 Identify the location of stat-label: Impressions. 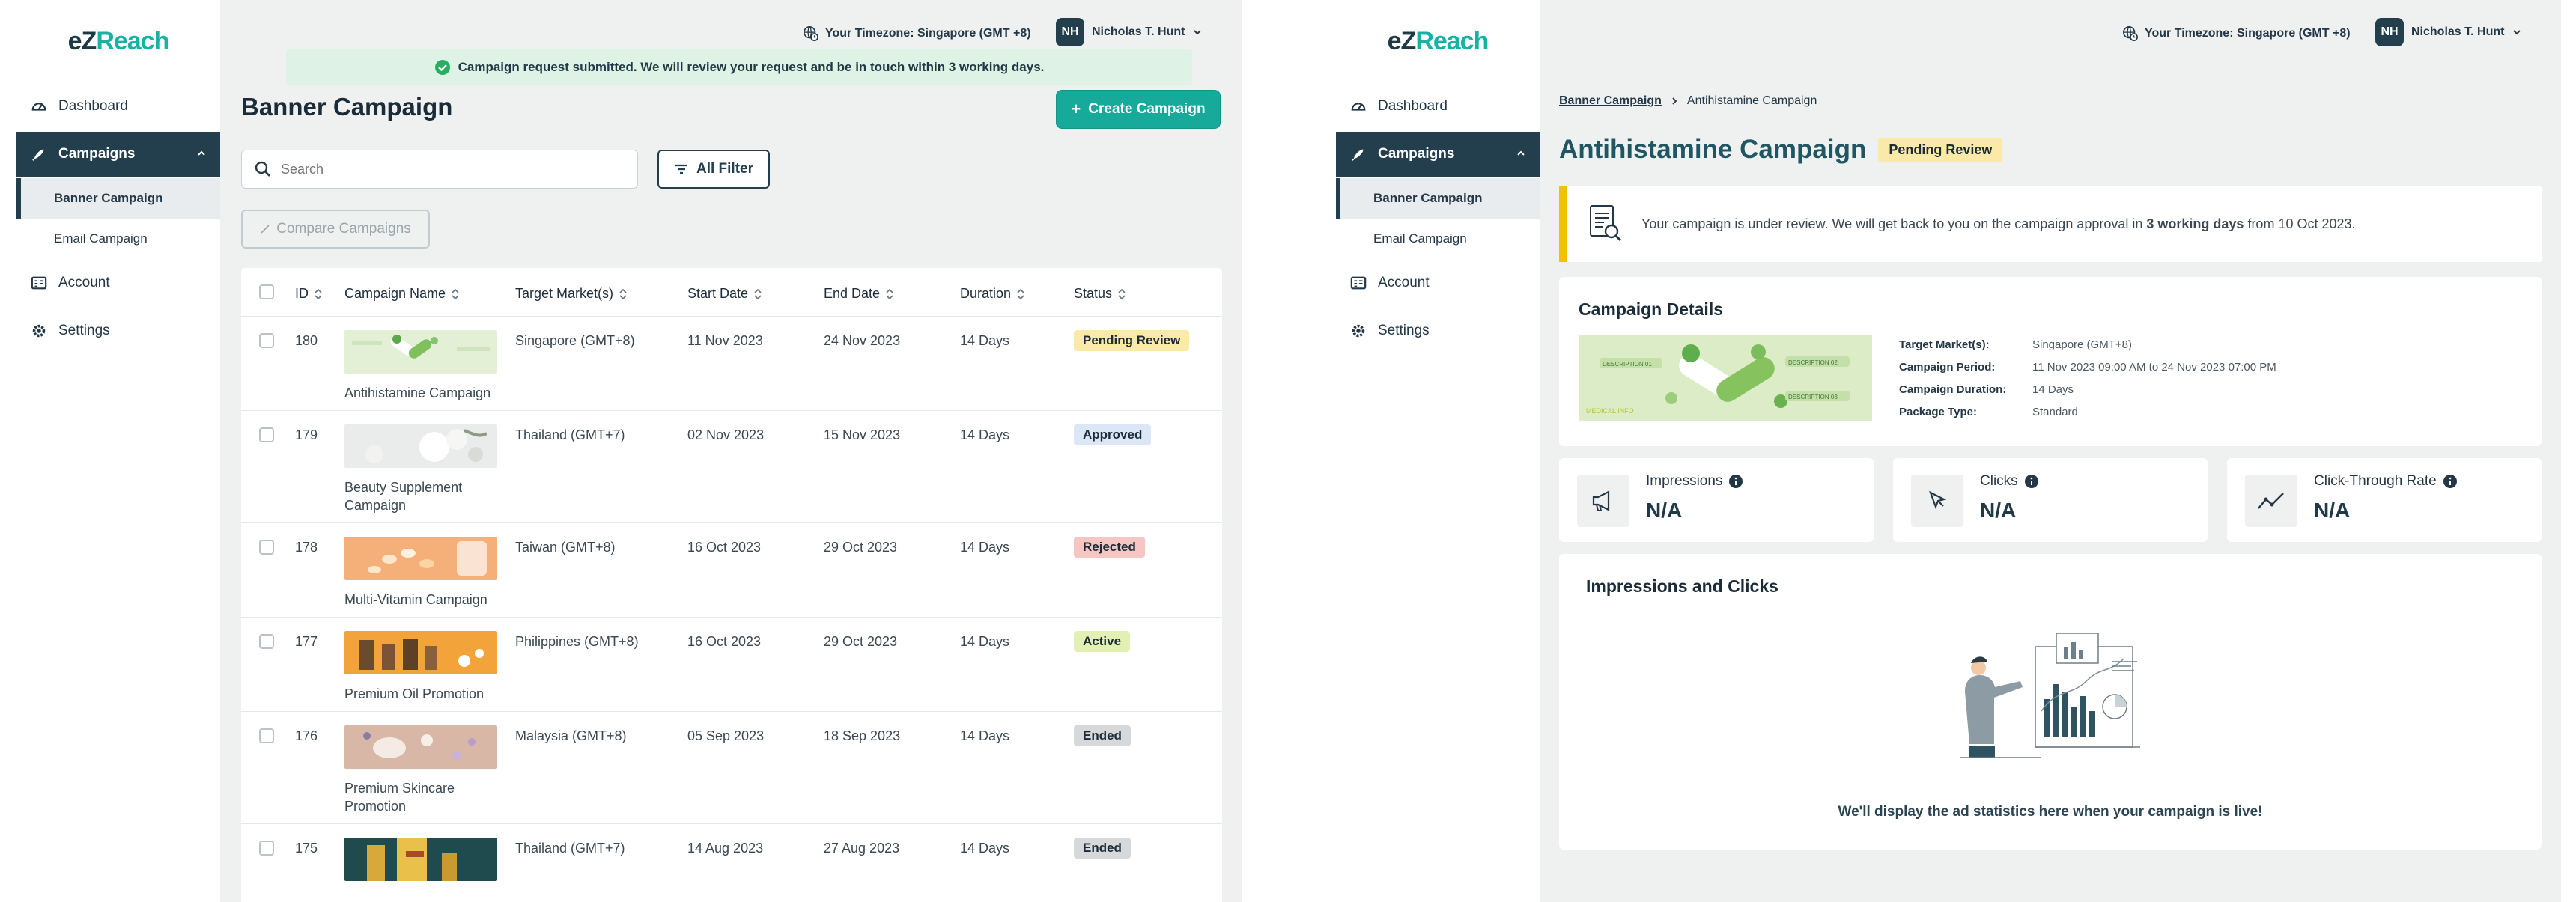
(1694, 481).